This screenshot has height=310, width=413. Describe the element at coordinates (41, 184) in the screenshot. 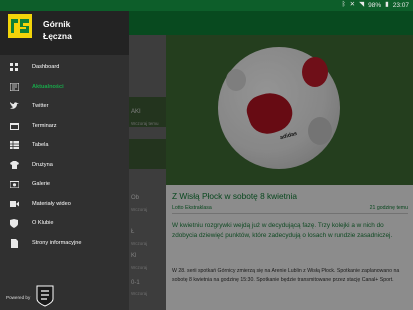

I see `menu-item-label: Galerie` at that location.